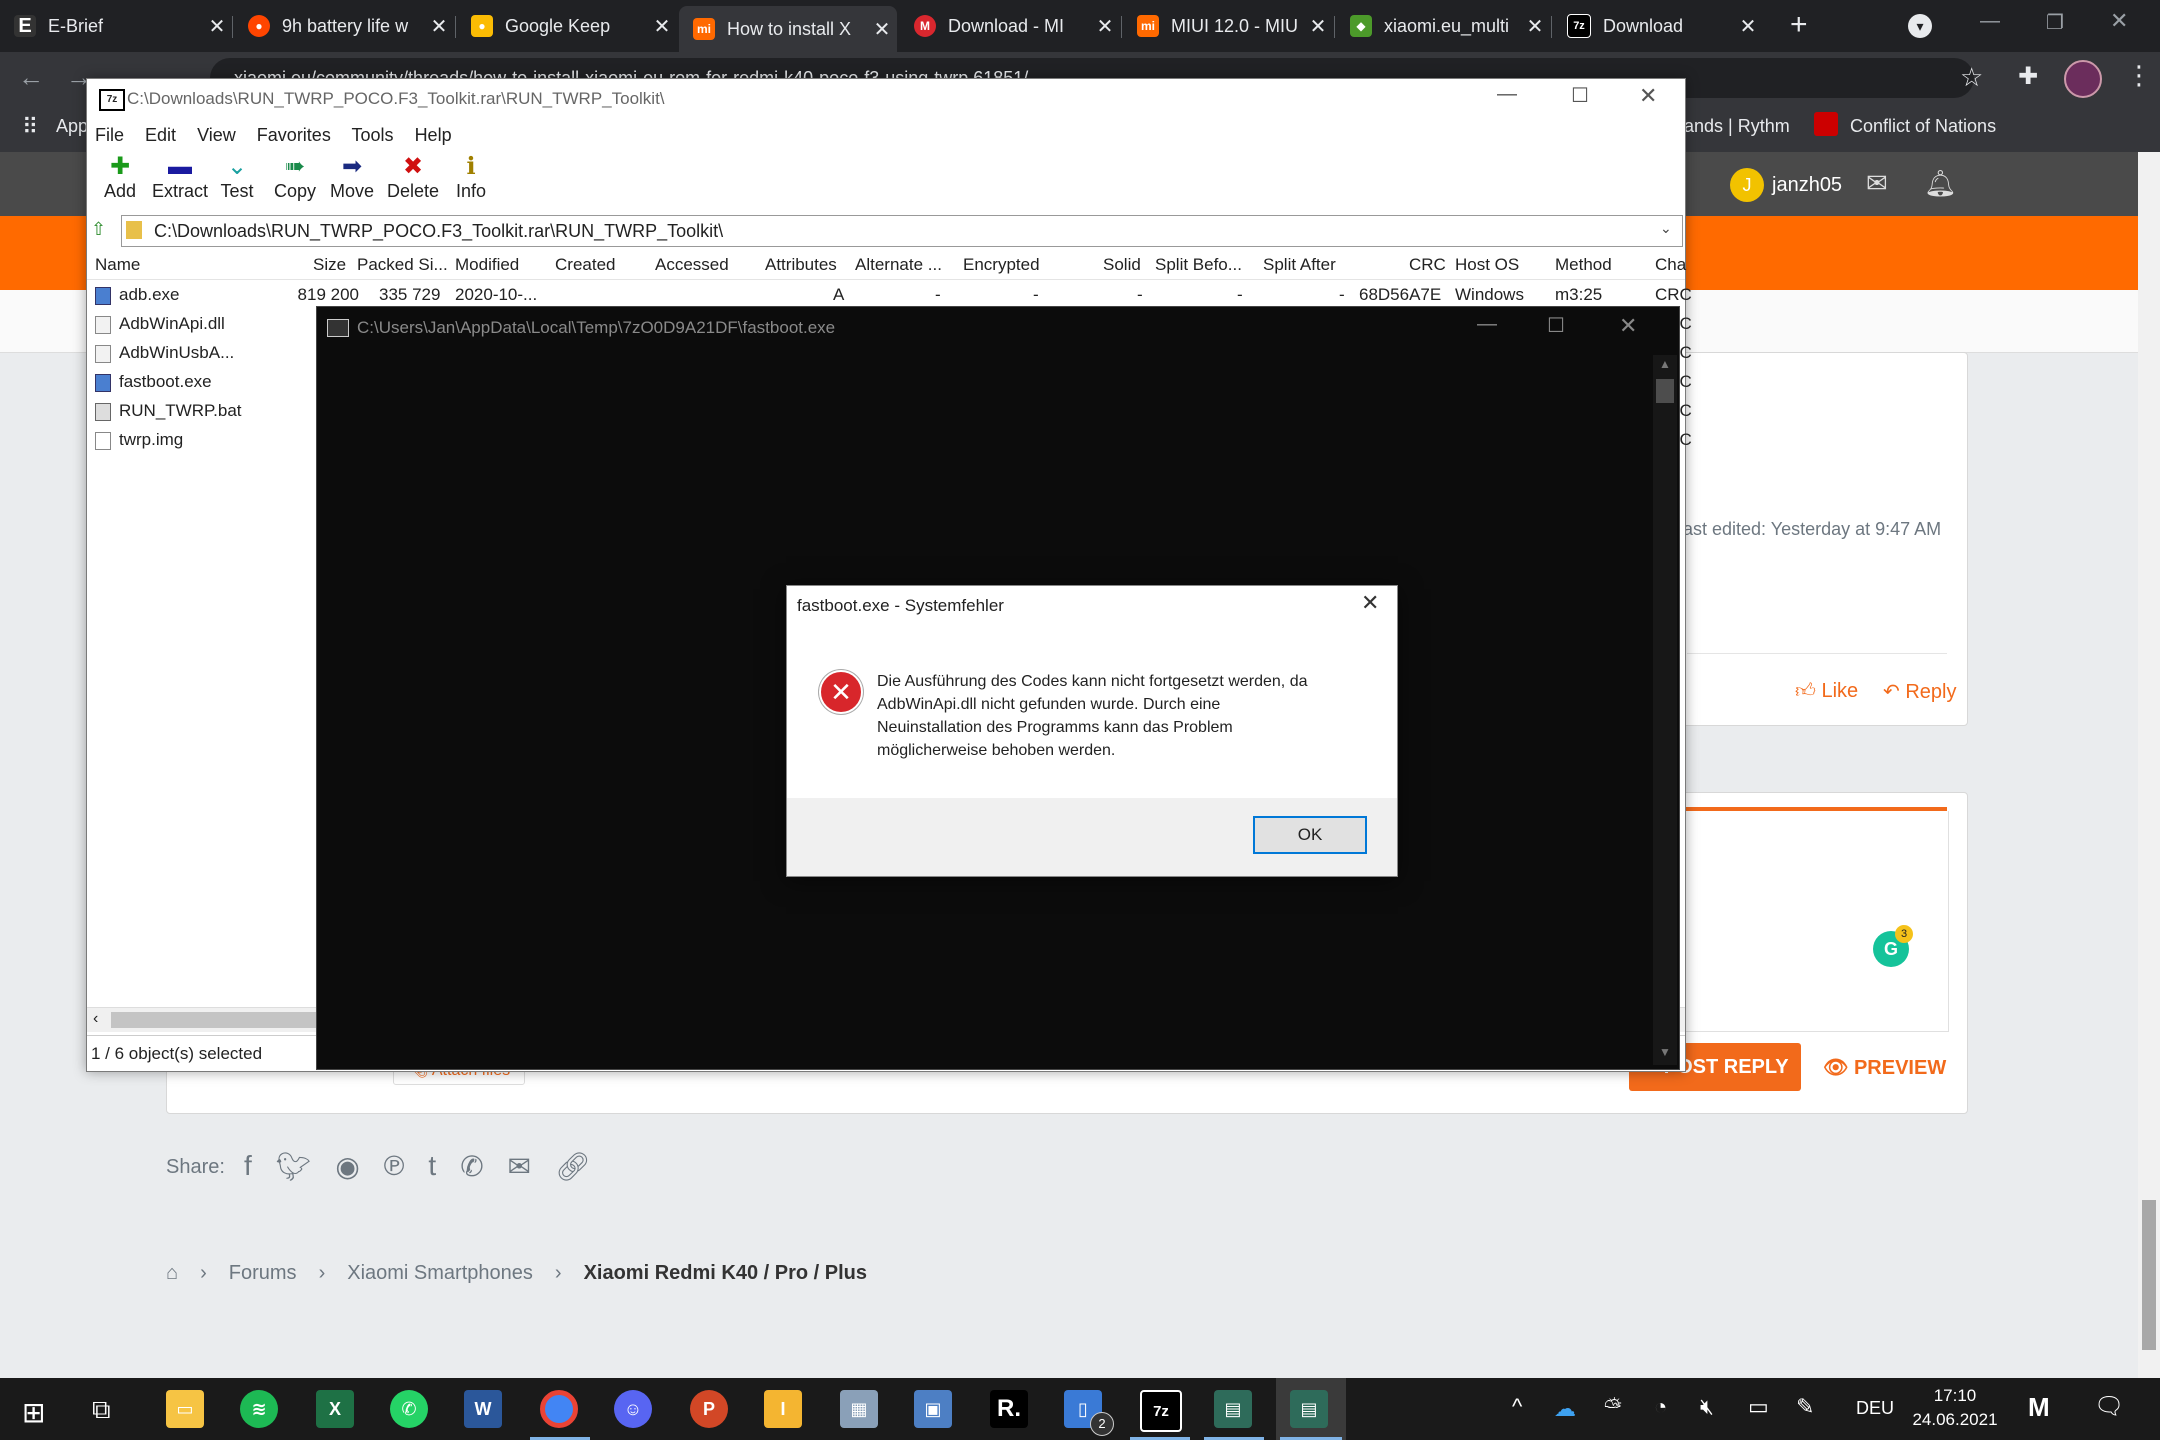 This screenshot has width=2160, height=1440. I want to click on console-scrollbar: ▲ ▼, so click(1665, 710).